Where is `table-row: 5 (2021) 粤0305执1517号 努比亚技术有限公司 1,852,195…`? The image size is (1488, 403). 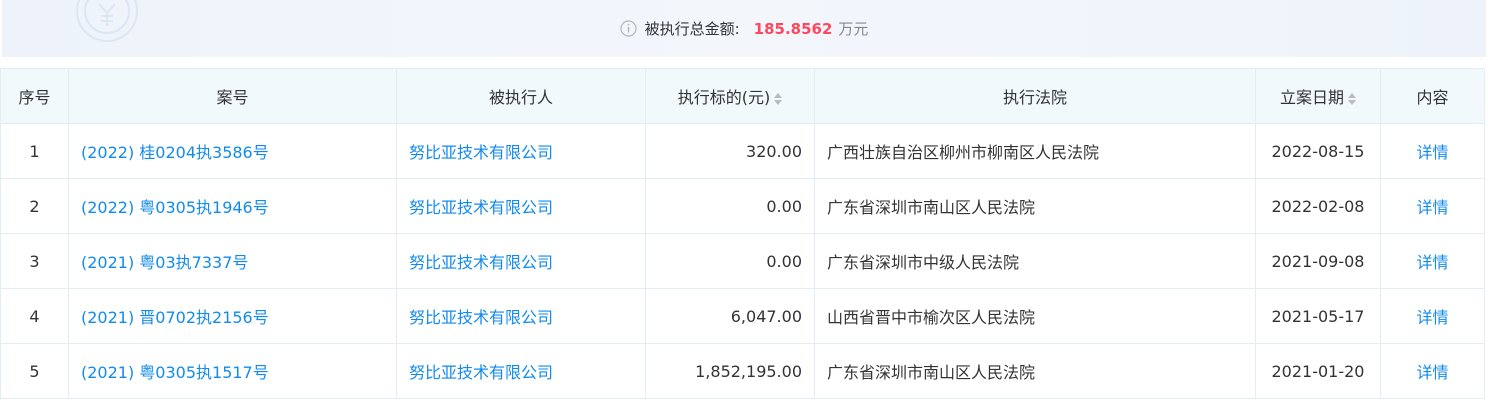 table-row: 5 (2021) 粤0305执1517号 努比亚技术有限公司 1,852,195… is located at coordinates (742, 371).